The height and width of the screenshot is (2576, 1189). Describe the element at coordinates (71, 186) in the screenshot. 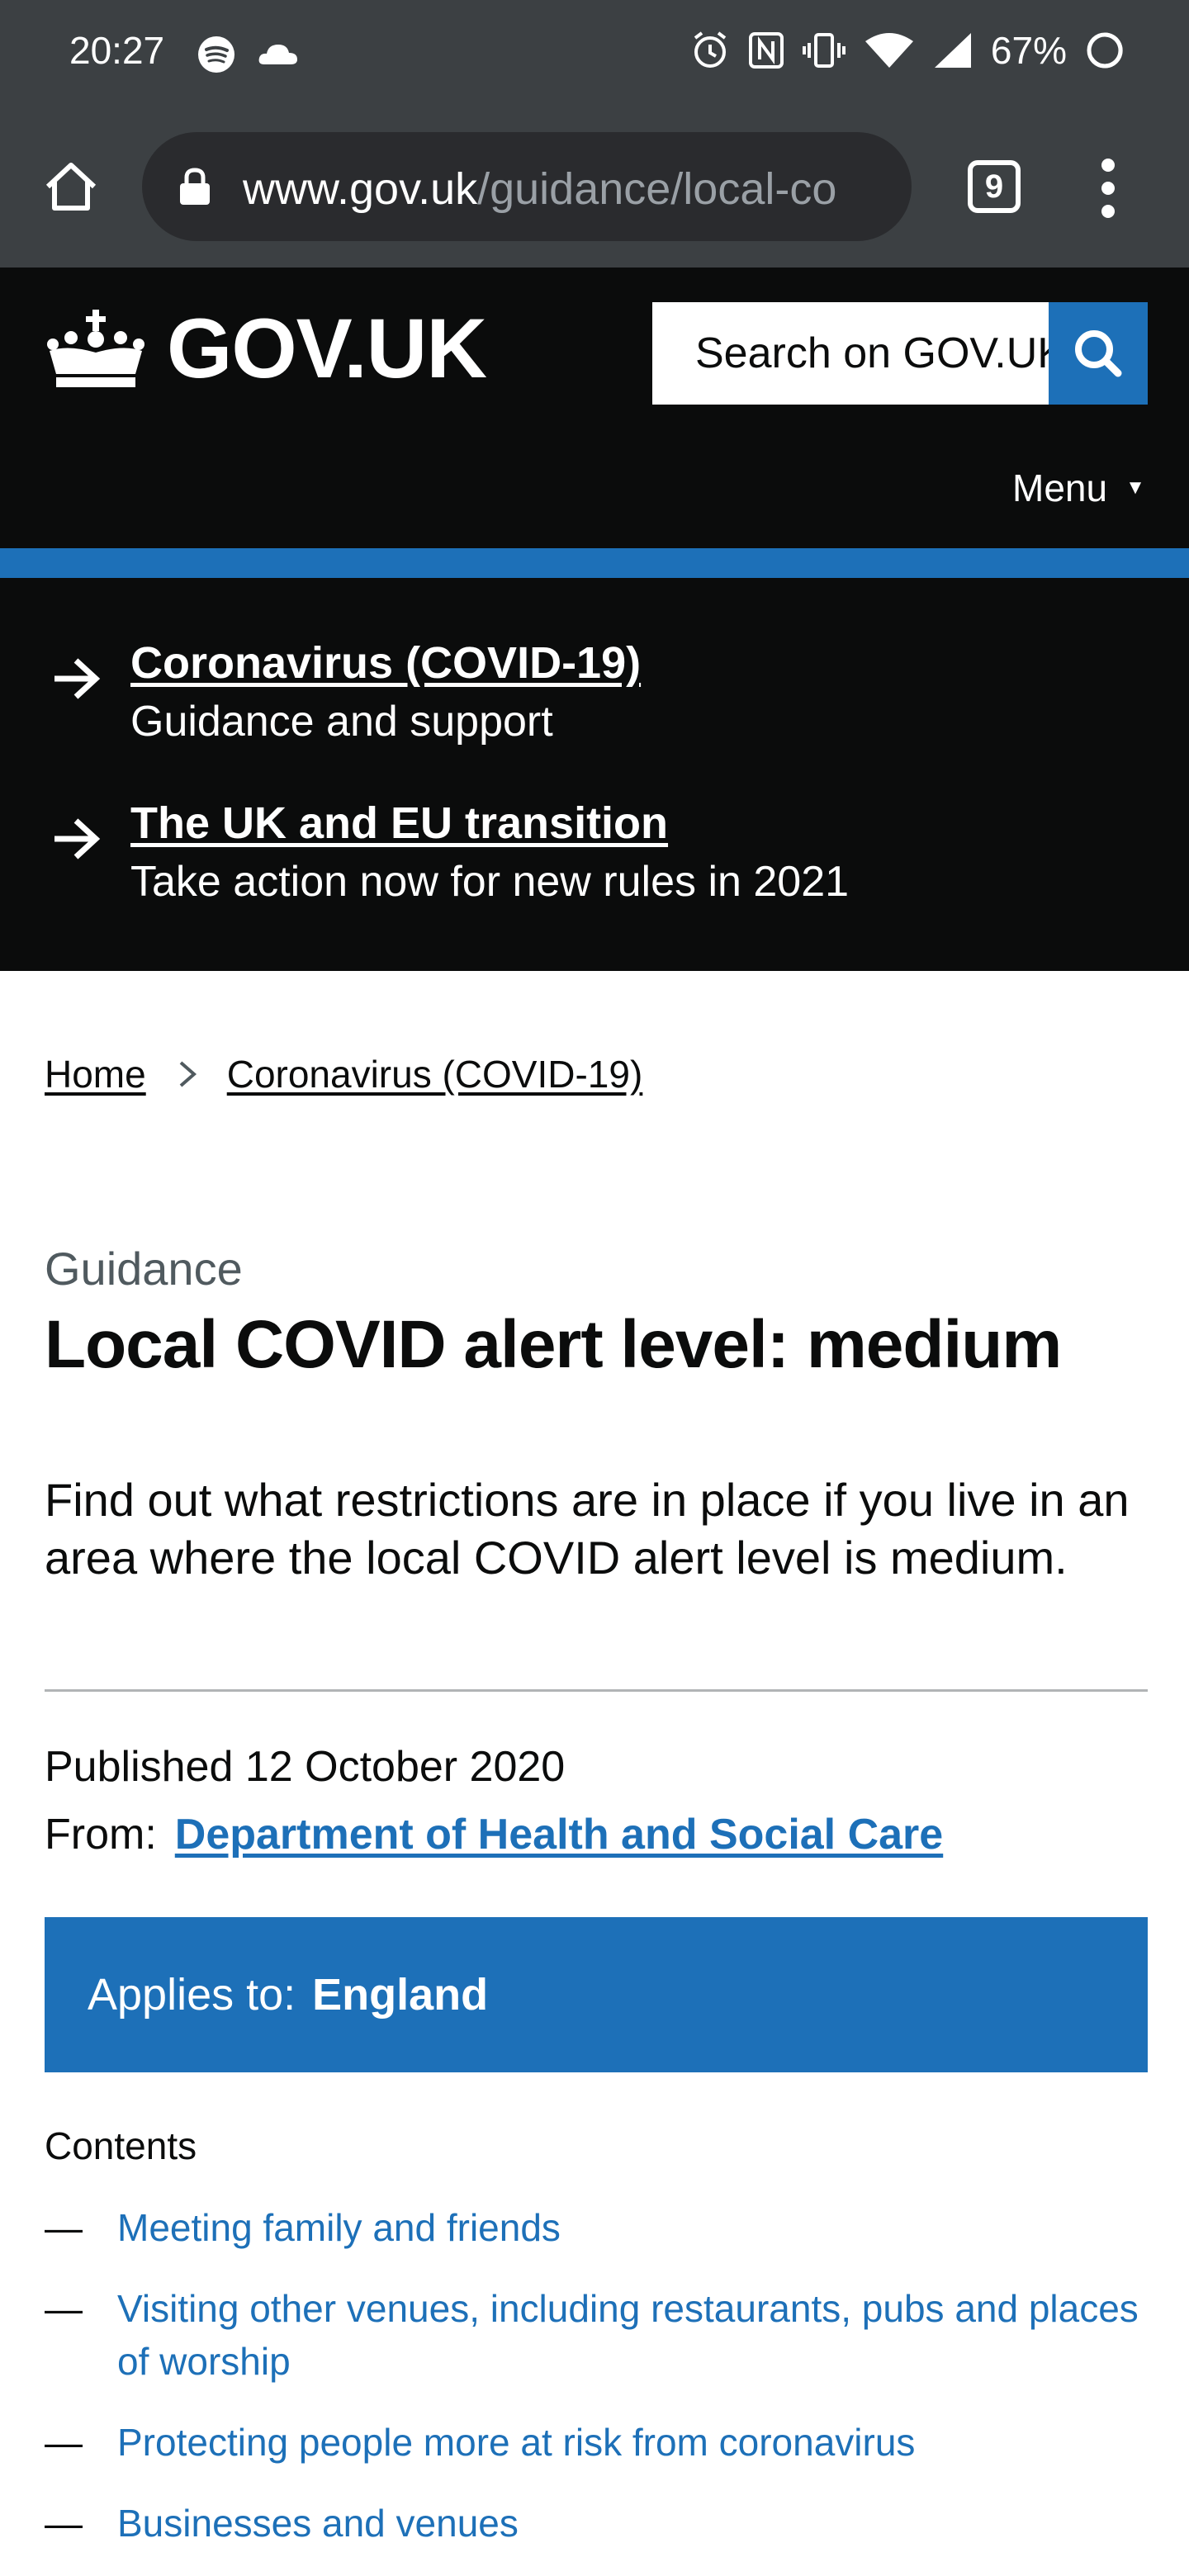

I see `home-icon` at that location.